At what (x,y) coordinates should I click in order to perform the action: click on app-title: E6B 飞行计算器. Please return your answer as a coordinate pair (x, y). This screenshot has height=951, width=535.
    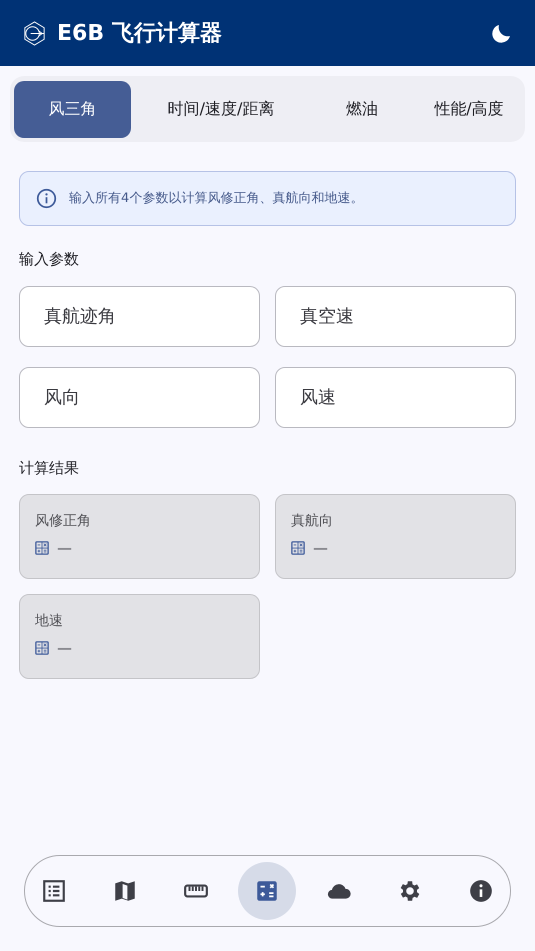
    Looking at the image, I should click on (139, 34).